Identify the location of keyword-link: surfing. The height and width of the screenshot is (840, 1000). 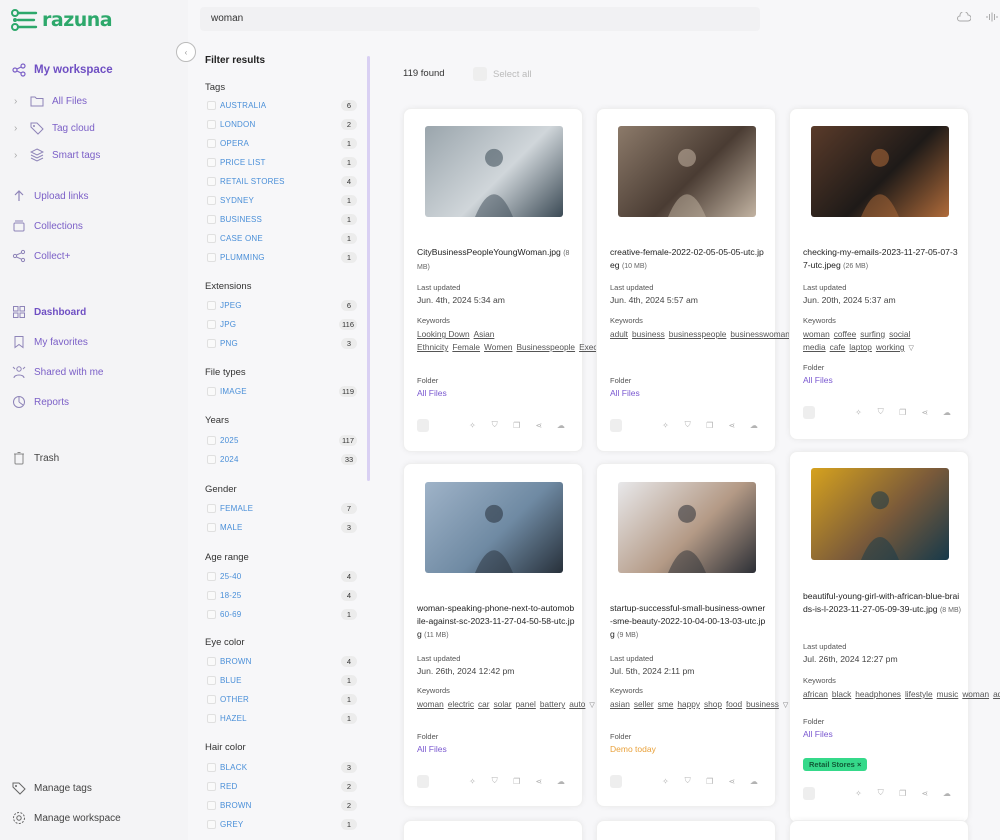
(872, 334).